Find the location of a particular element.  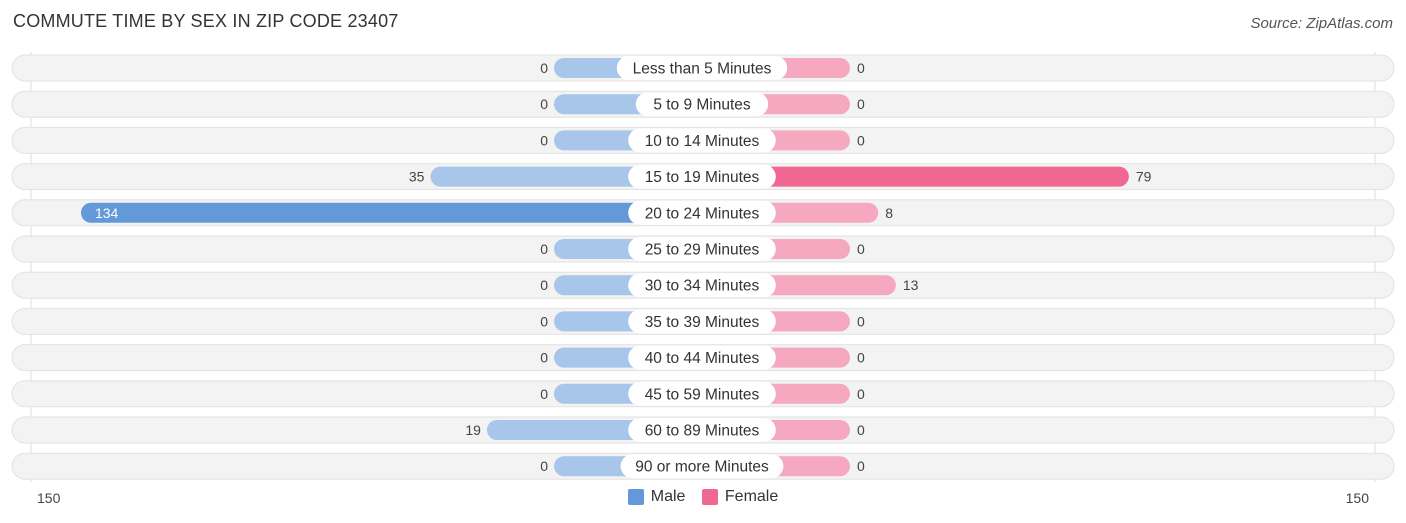

legend: Male Female is located at coordinates (703, 499).